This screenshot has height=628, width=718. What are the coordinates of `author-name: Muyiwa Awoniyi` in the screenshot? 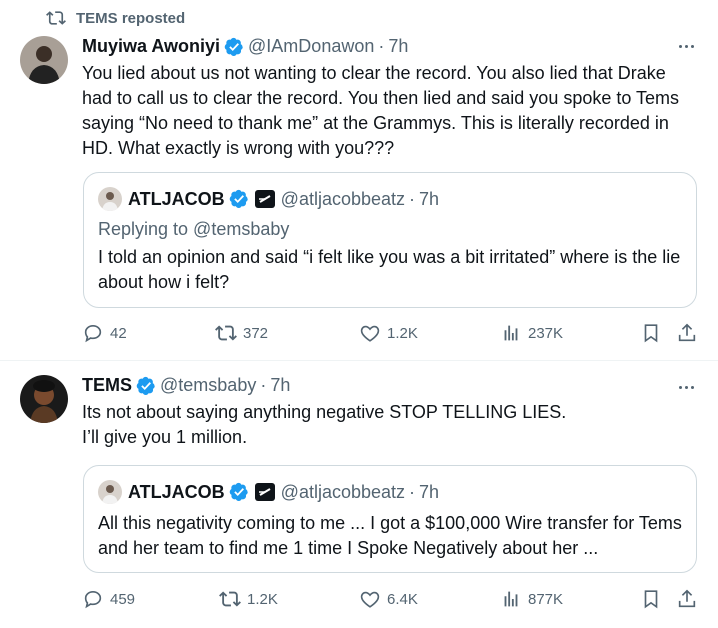 It's located at (151, 46).